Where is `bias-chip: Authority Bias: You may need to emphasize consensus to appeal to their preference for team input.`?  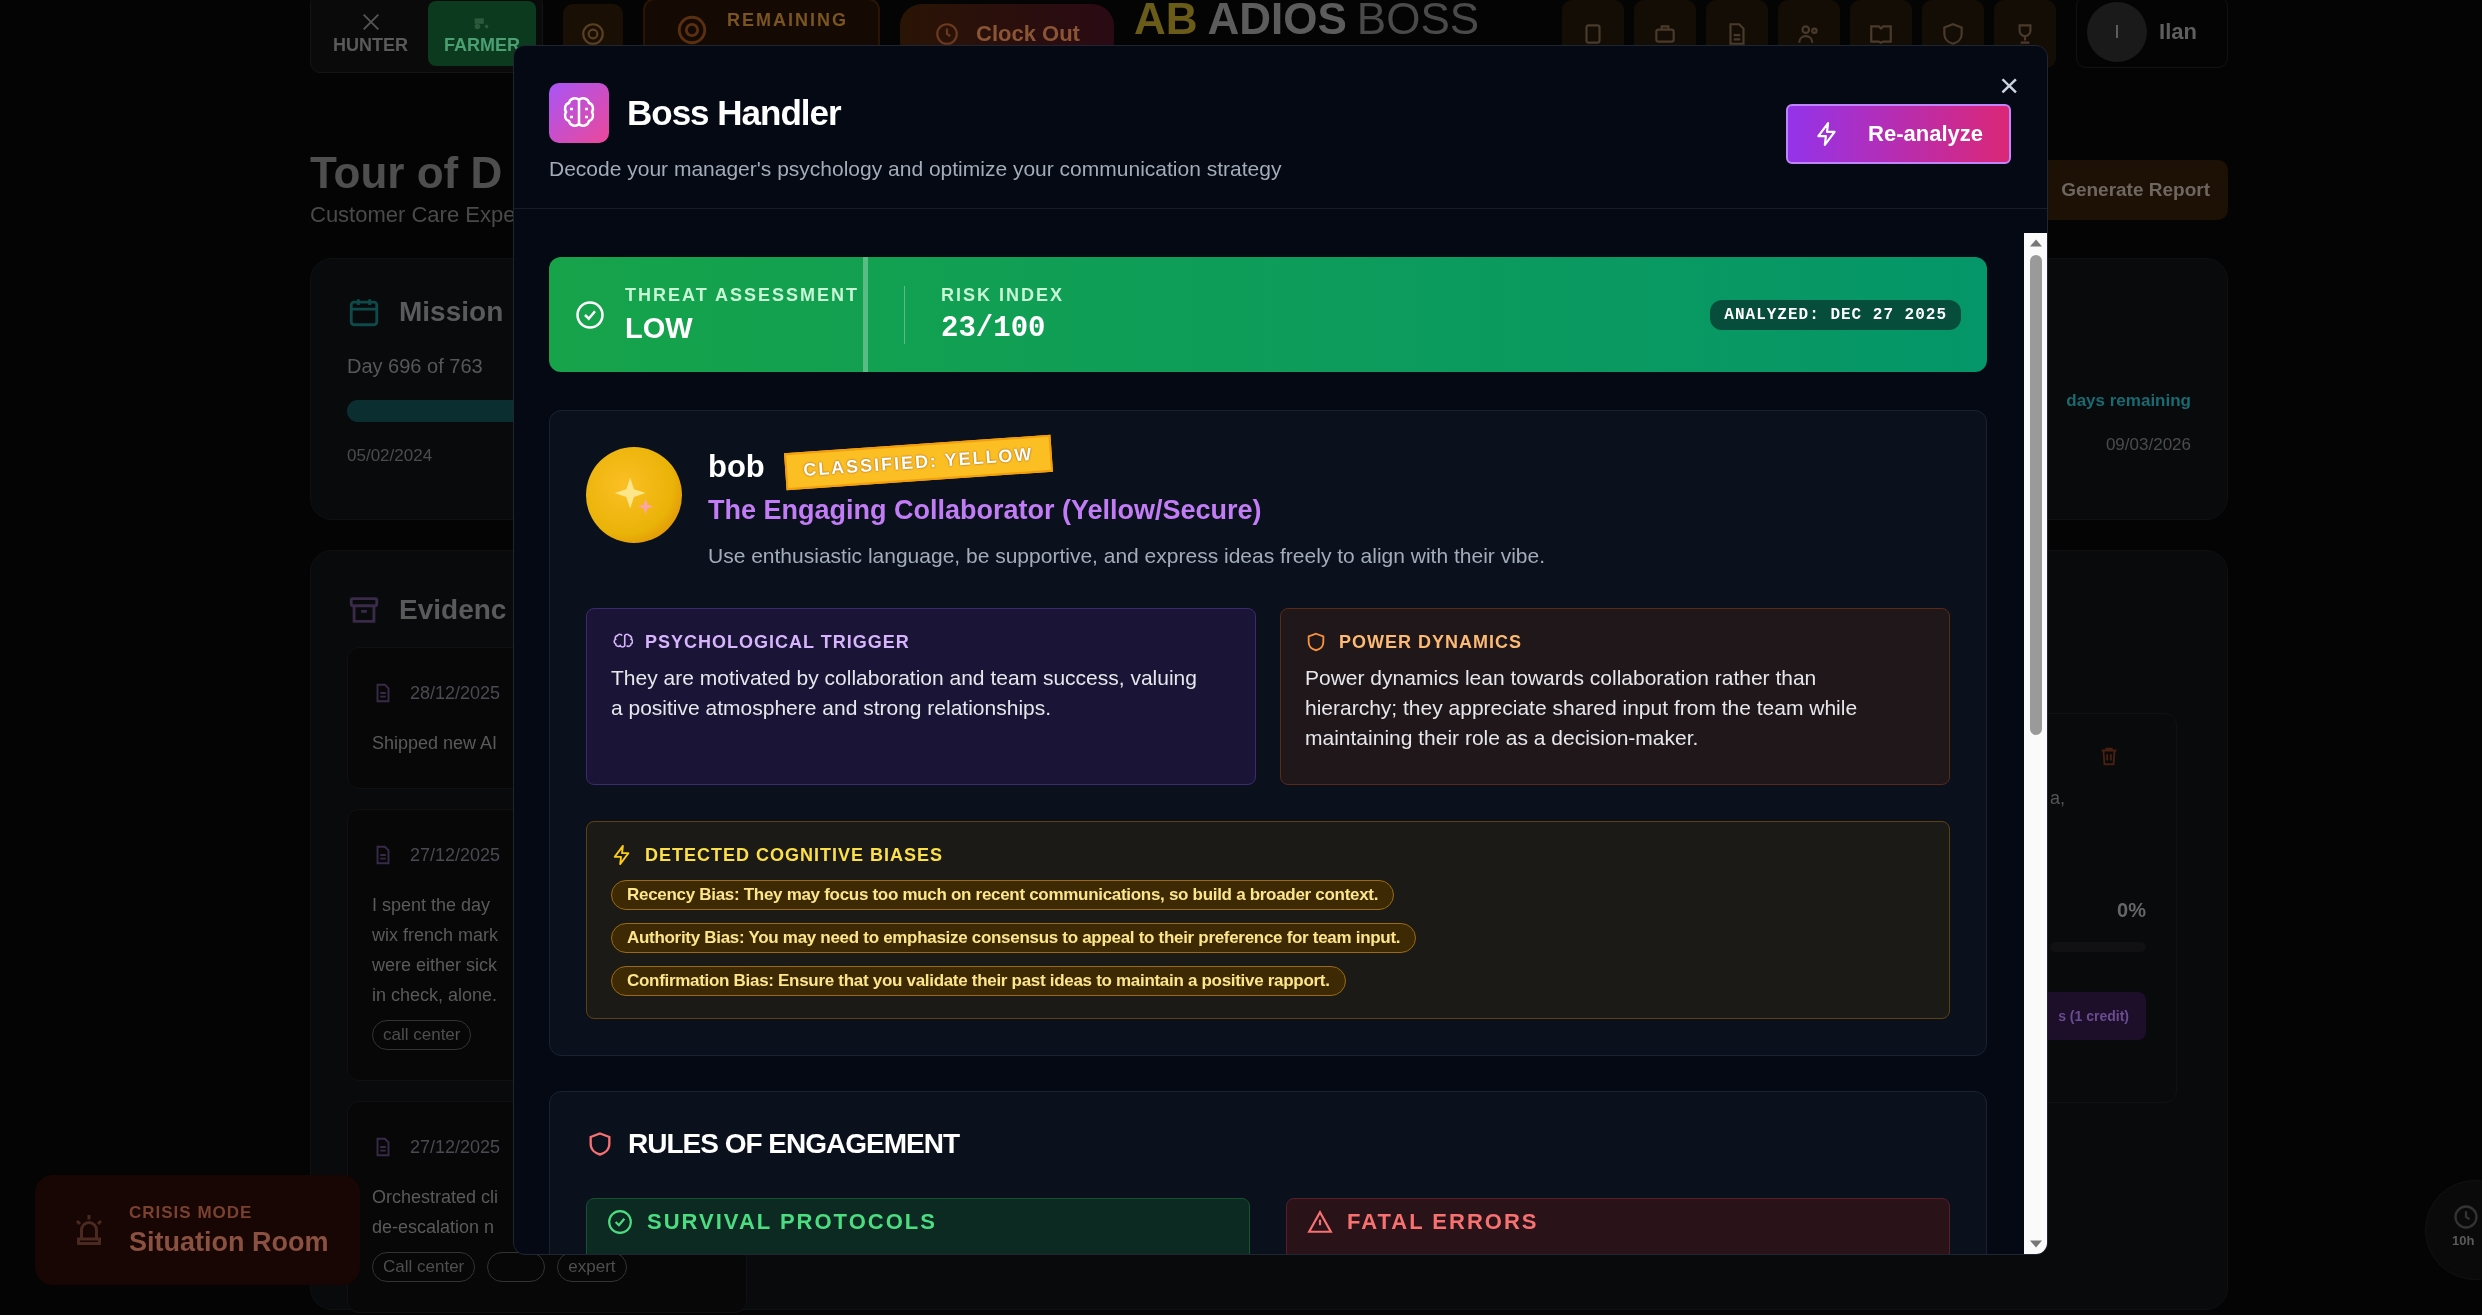 bias-chip: Authority Bias: You may need to emphasize consensus to appeal to their preference for team input. is located at coordinates (1014, 938).